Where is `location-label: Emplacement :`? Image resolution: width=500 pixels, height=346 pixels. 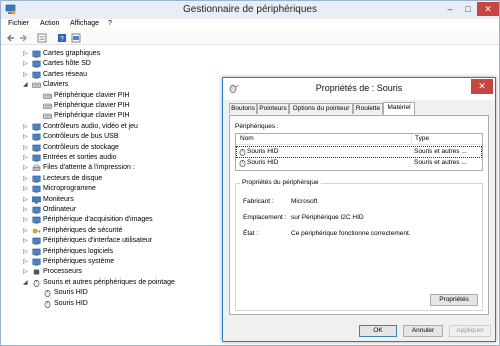 location-label: Emplacement : is located at coordinates (265, 217).